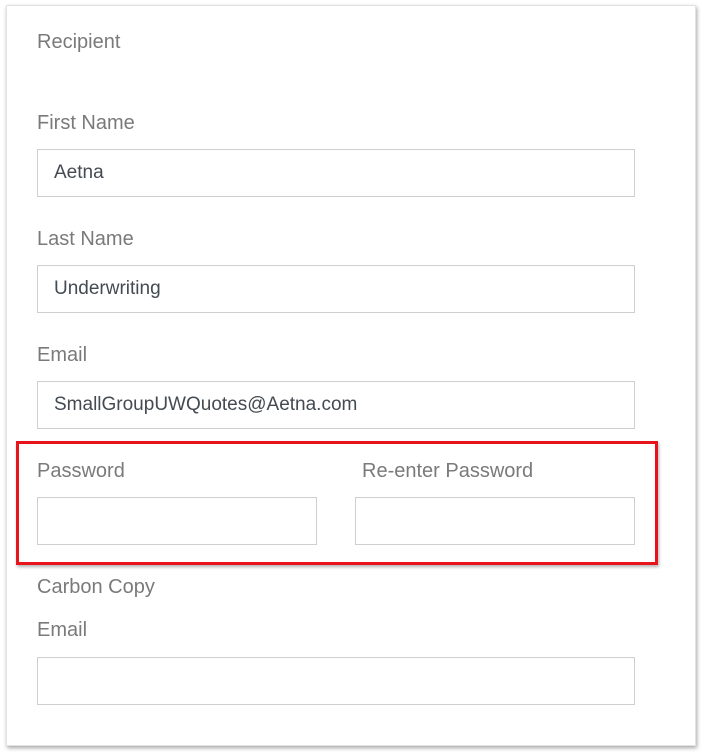  What do you see at coordinates (336, 173) in the screenshot?
I see `first-name-input` at bounding box center [336, 173].